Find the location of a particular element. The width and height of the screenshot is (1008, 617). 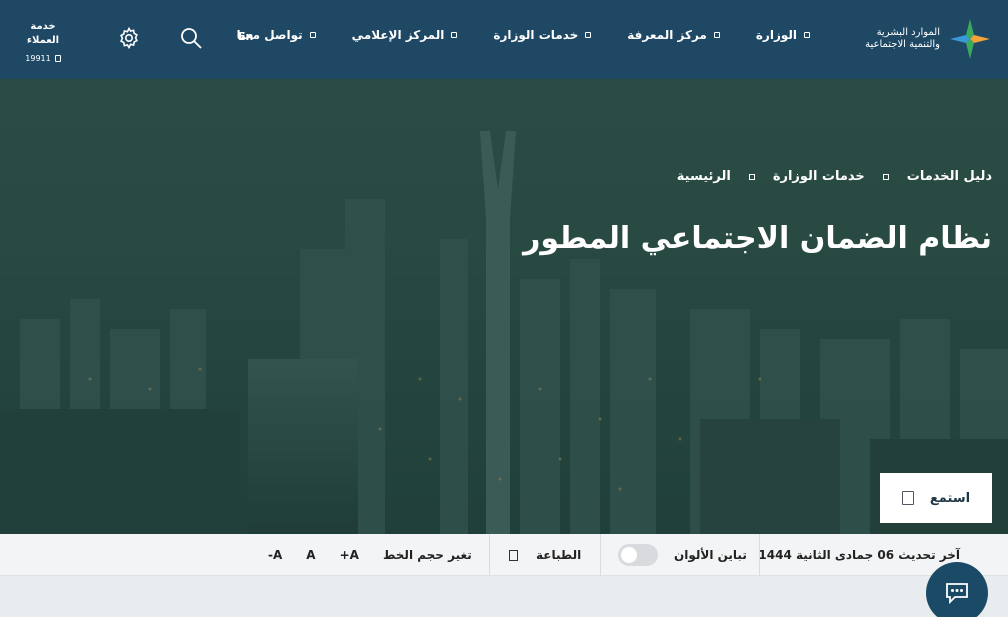

font-decrease-button: A- is located at coordinates (275, 555).